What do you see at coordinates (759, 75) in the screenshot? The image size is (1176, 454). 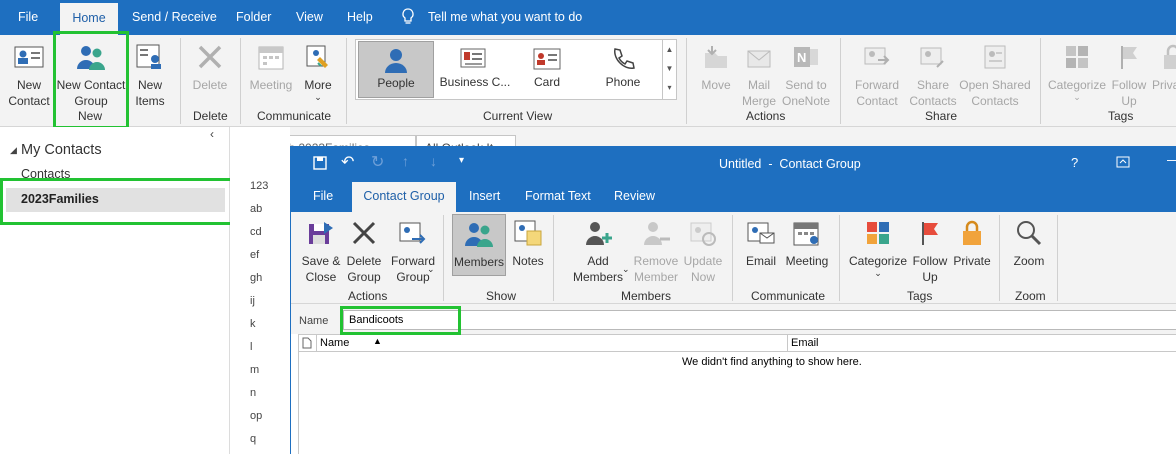 I see `mail-merge-button: Mail Merge` at bounding box center [759, 75].